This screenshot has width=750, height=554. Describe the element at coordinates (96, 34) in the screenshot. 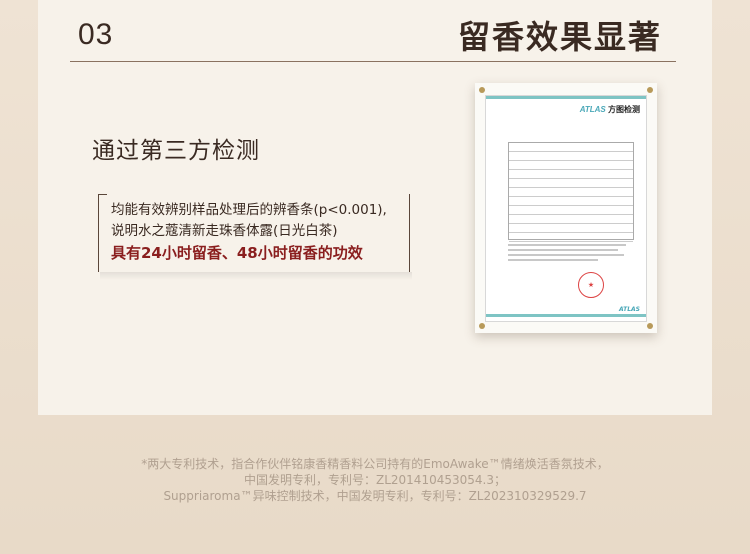

I see `section-number: 03` at that location.